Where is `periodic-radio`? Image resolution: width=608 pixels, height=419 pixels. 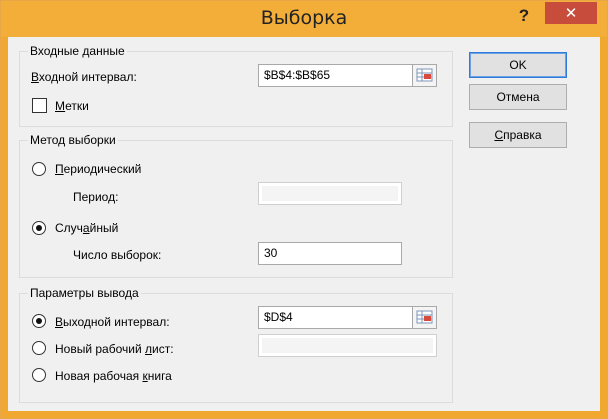
periodic-radio is located at coordinates (39, 169).